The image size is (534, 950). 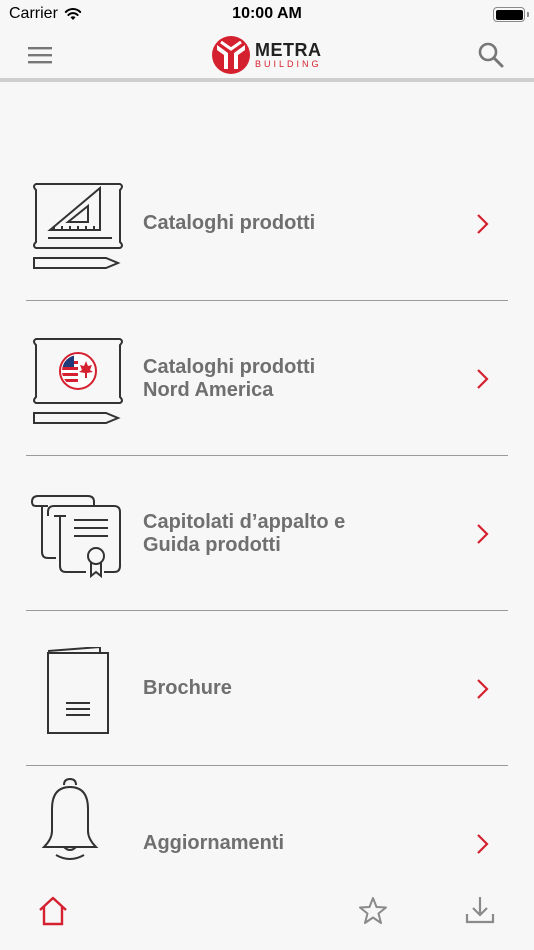 I want to click on blueprint-triangle-icon, so click(x=78, y=226).